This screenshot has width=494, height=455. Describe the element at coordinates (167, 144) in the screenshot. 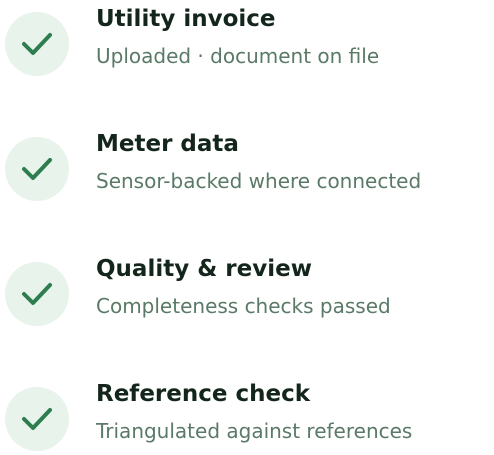

I see `item-title: Meter data` at that location.